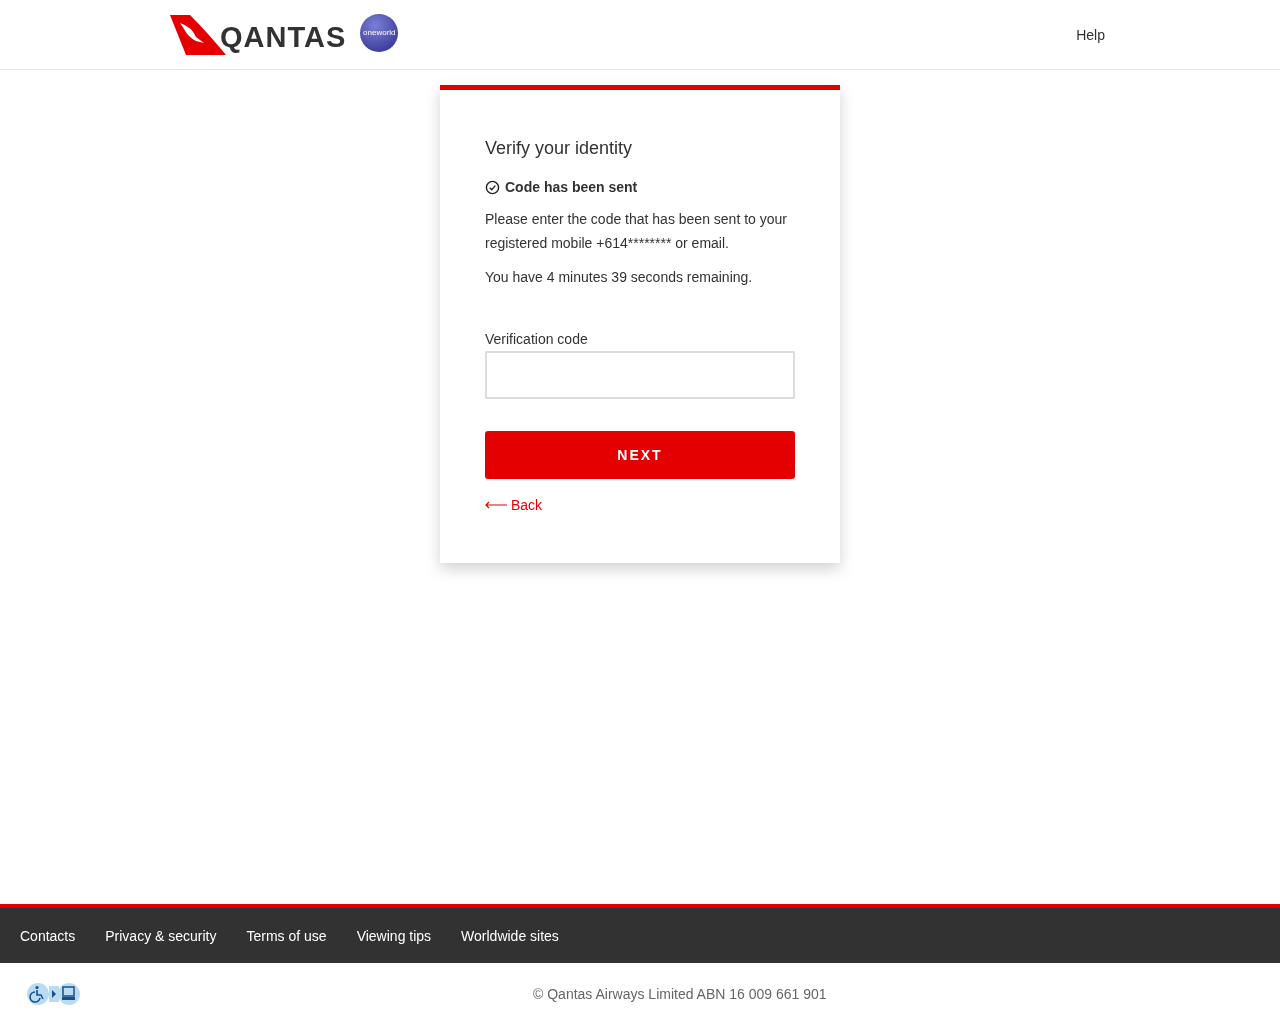 The image size is (1280, 1024). Describe the element at coordinates (636, 231) in the screenshot. I see `instruction-text: Please enter the code that has been sent to your registered mobile +614******** or email.` at that location.